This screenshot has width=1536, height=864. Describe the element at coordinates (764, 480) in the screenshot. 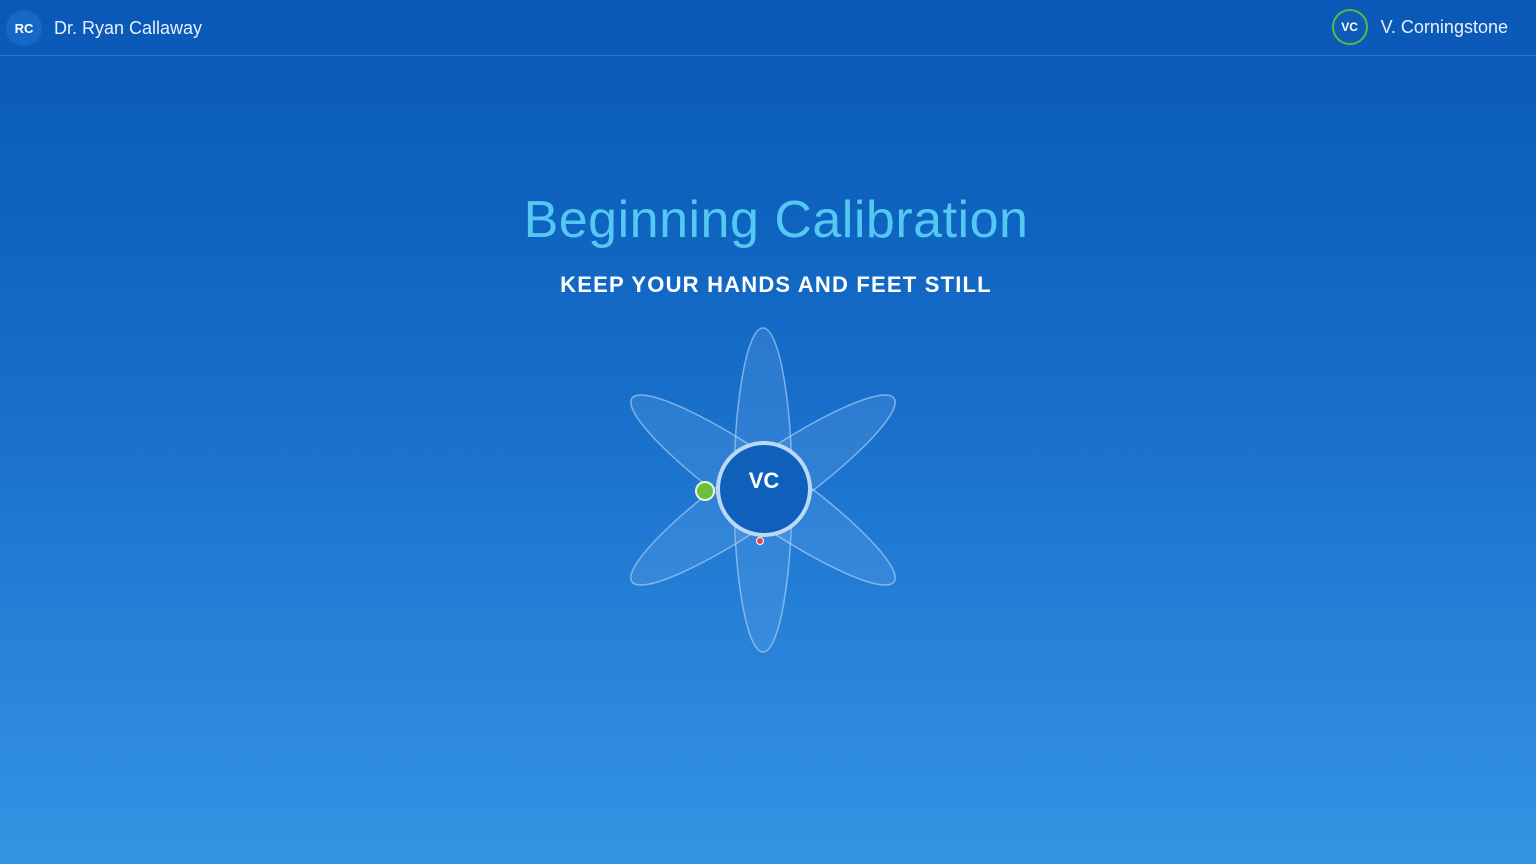

I see `center-initials: VC` at that location.